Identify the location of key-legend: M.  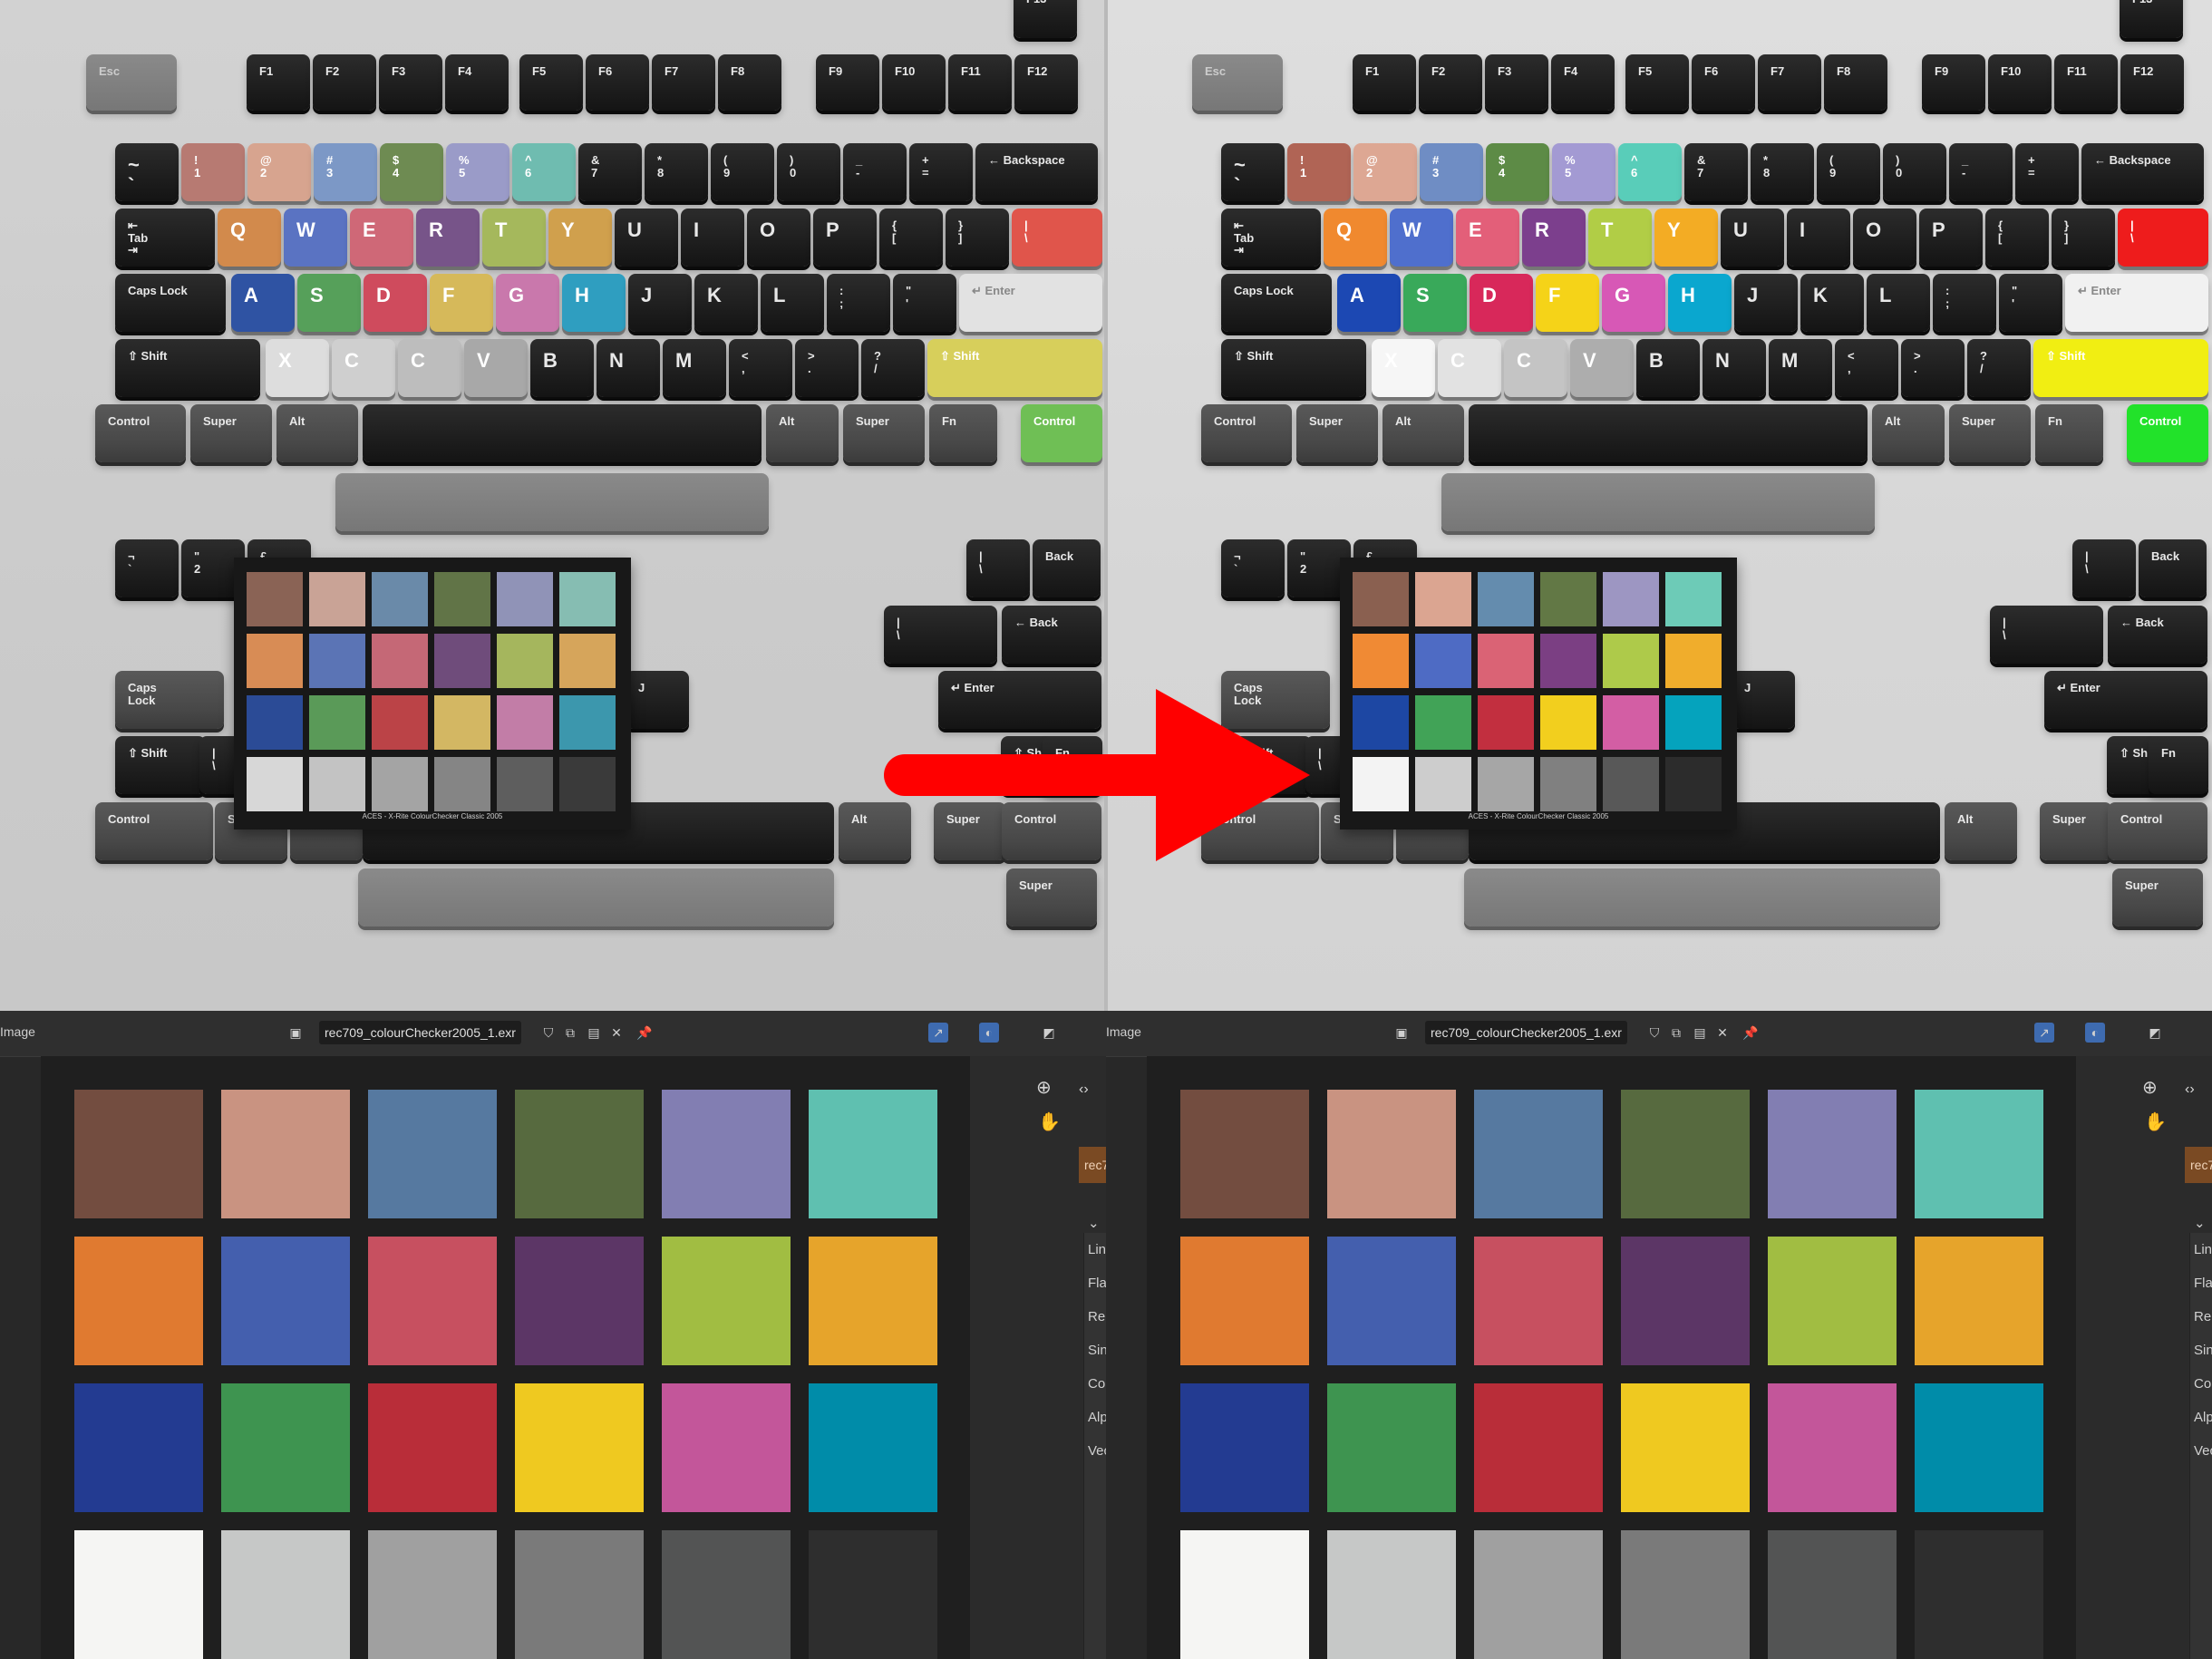
(684, 360).